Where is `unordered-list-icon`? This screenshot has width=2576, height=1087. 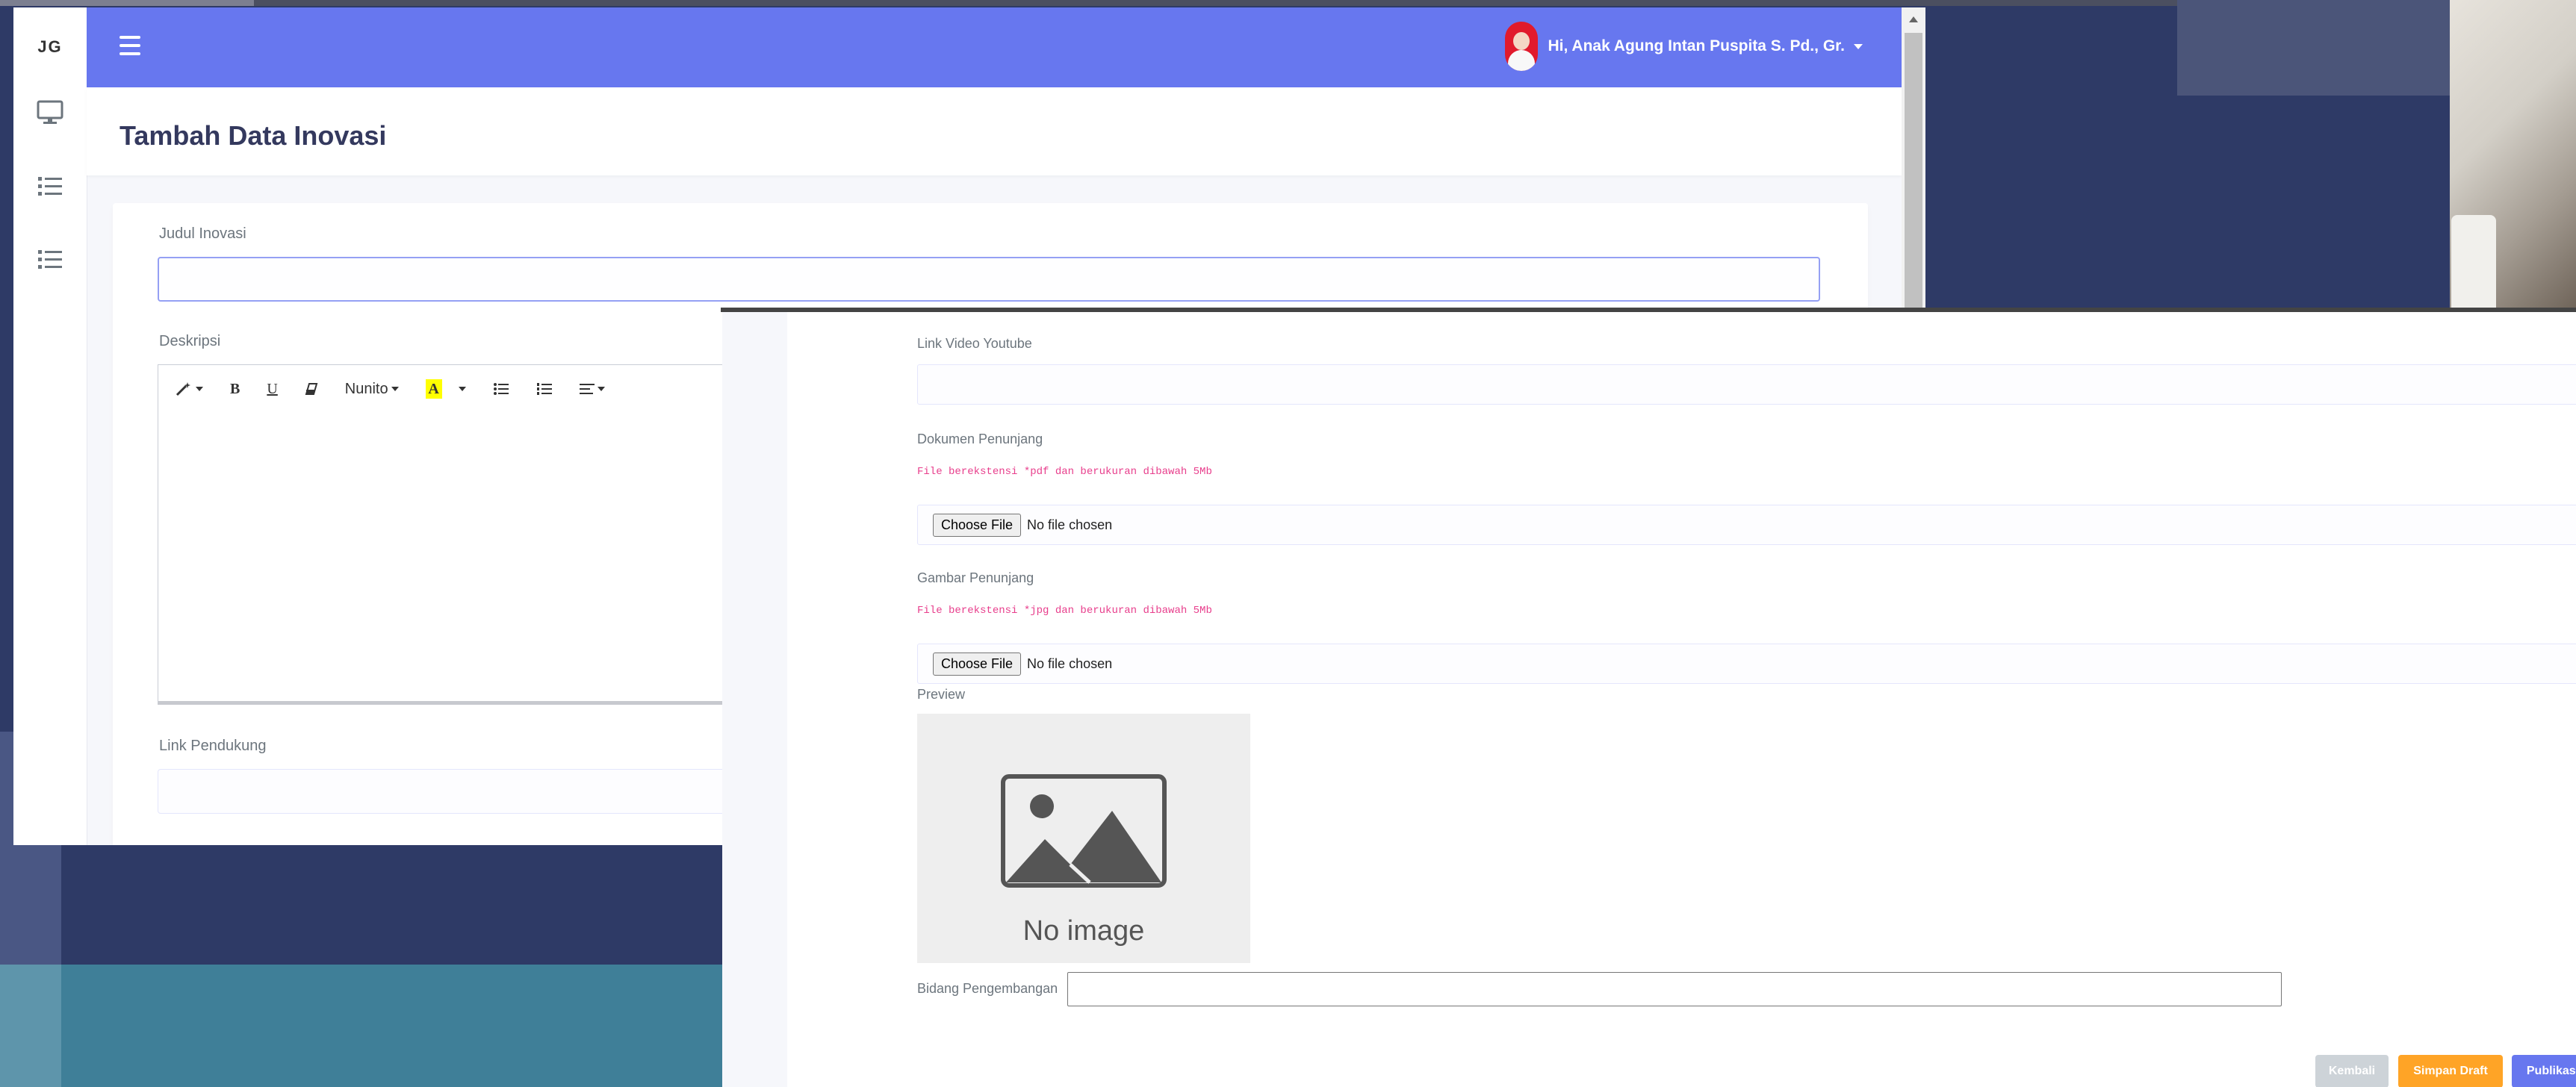 unordered-list-icon is located at coordinates (501, 389).